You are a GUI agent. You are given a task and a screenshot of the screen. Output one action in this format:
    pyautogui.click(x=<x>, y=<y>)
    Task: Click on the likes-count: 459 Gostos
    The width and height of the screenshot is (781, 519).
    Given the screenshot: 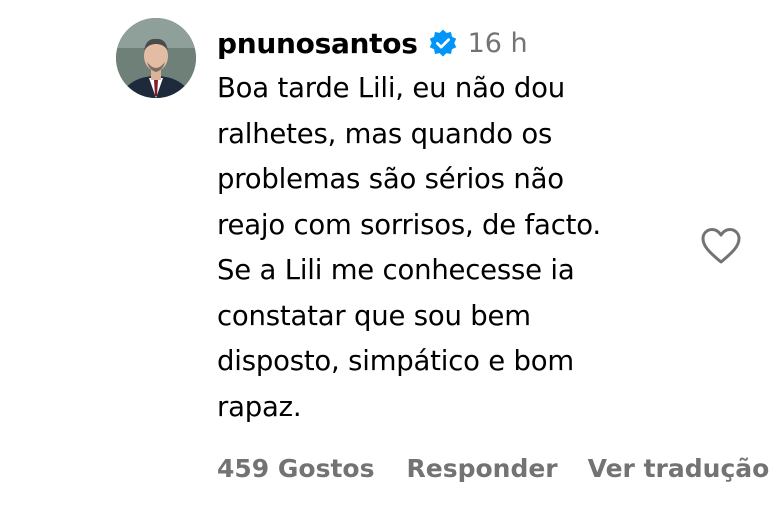 What is the action you would take?
    pyautogui.click(x=295, y=468)
    